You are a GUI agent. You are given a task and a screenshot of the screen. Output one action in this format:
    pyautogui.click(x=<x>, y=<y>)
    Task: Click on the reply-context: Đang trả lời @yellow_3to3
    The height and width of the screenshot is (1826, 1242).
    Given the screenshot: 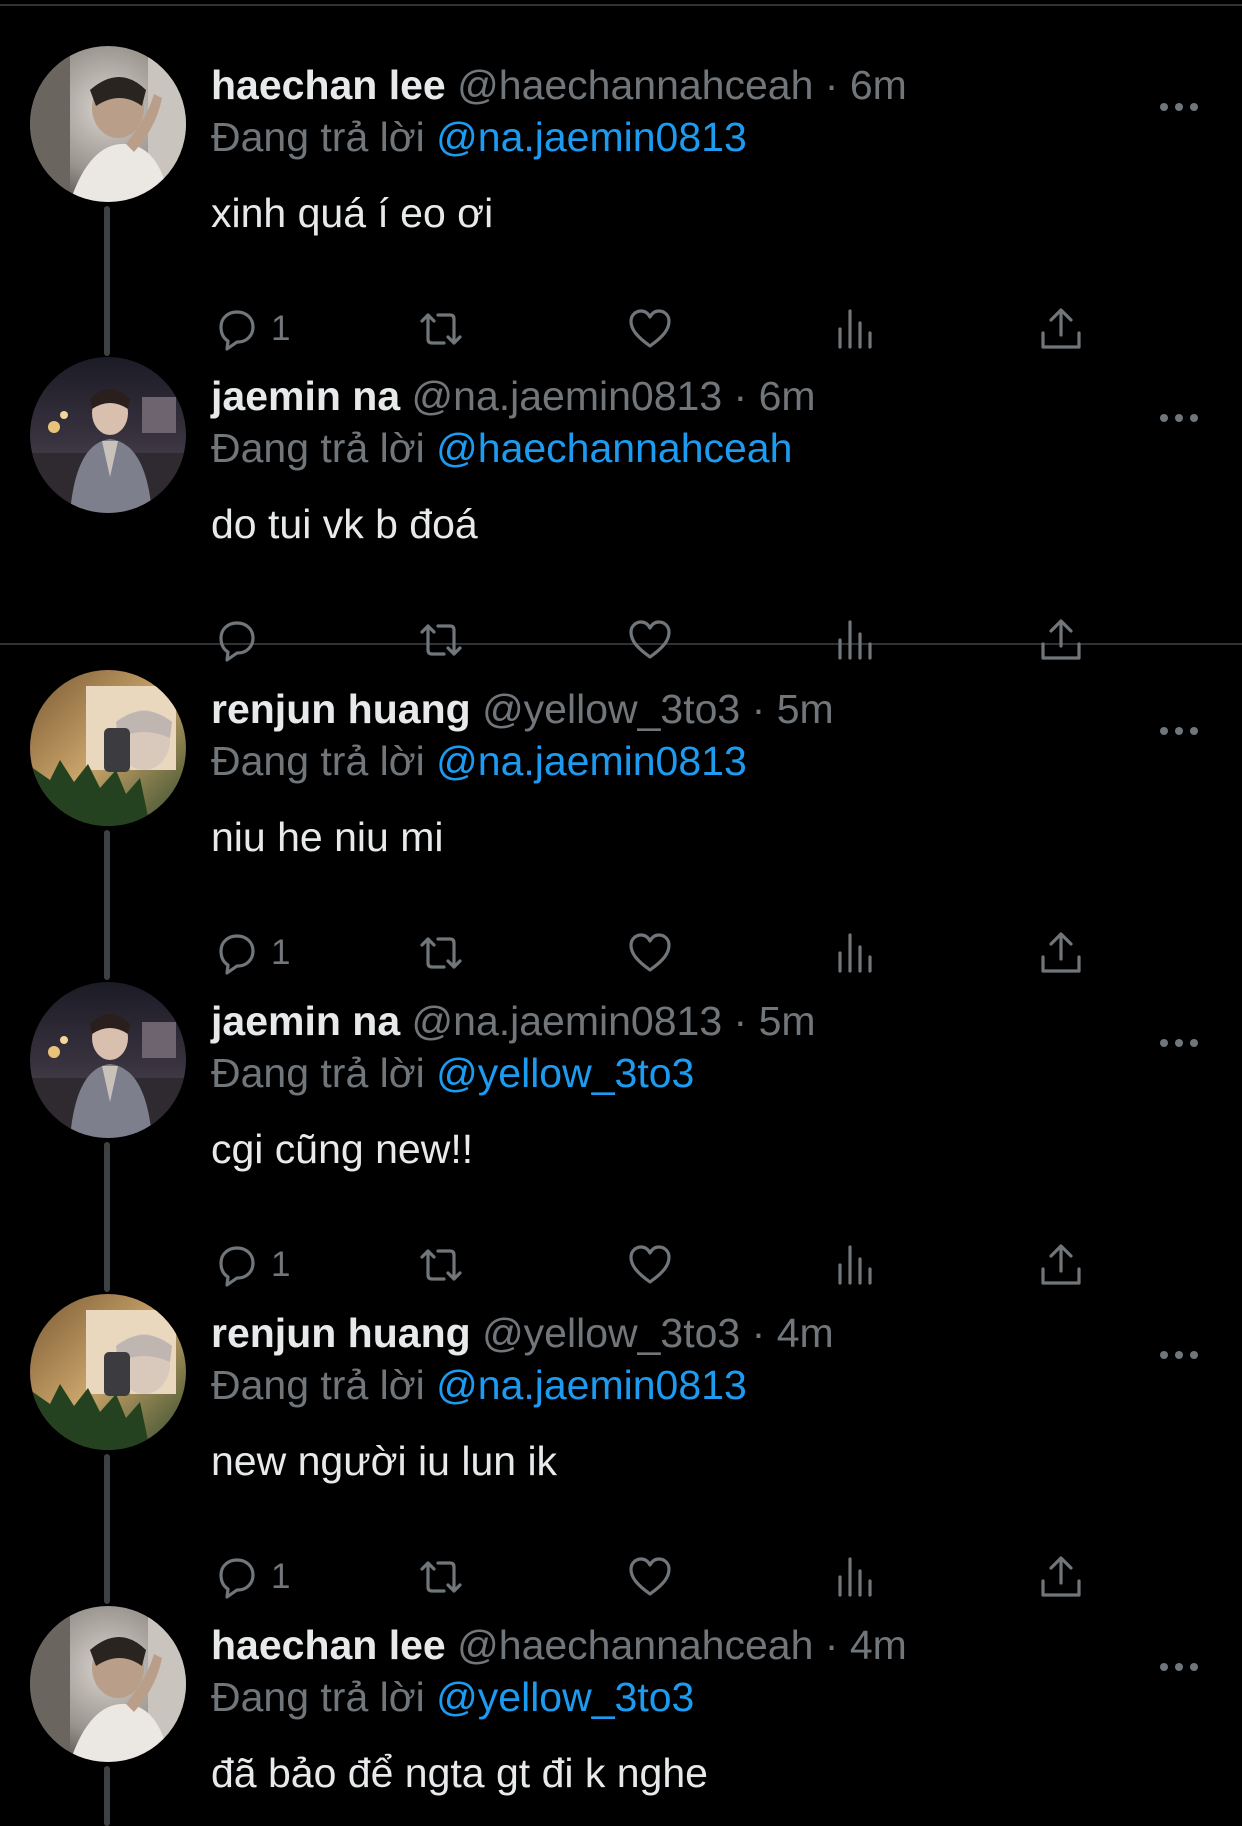 What is the action you would take?
    pyautogui.click(x=452, y=1073)
    